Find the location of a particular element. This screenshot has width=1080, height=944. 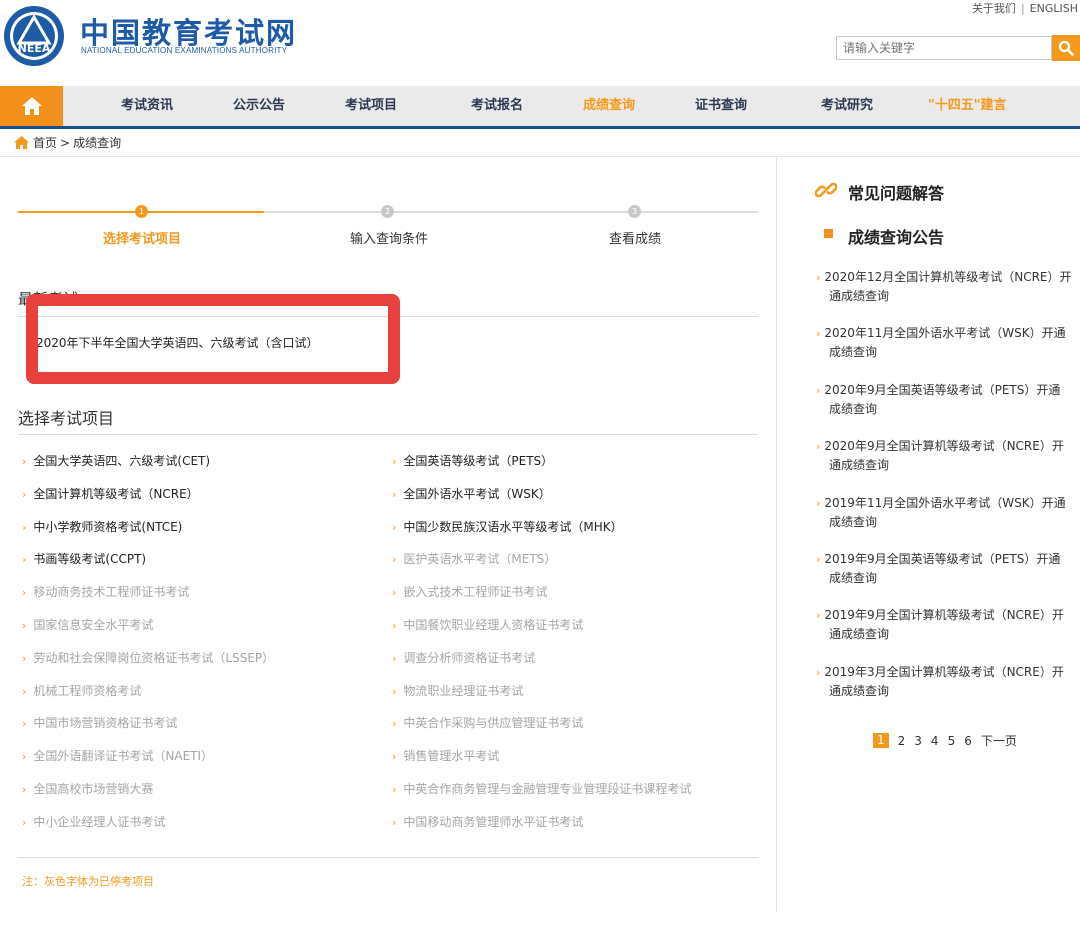

about-link: 关于我们 is located at coordinates (994, 8).